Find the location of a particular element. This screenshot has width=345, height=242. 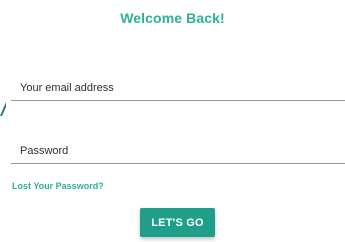

password-field is located at coordinates (178, 151).